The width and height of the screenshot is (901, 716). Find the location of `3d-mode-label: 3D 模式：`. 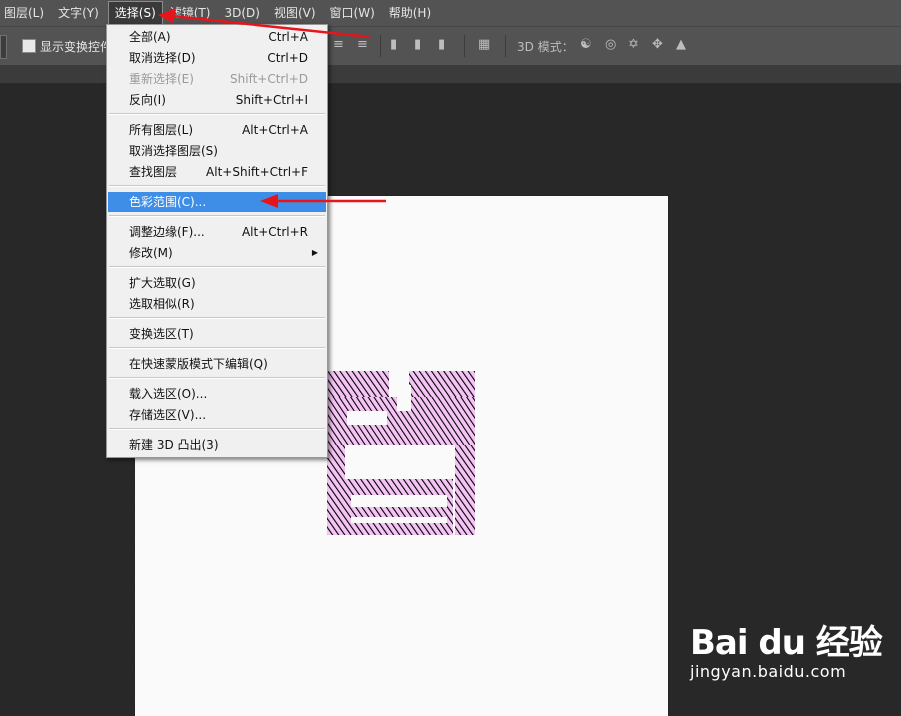

3d-mode-label: 3D 模式： is located at coordinates (545, 47).